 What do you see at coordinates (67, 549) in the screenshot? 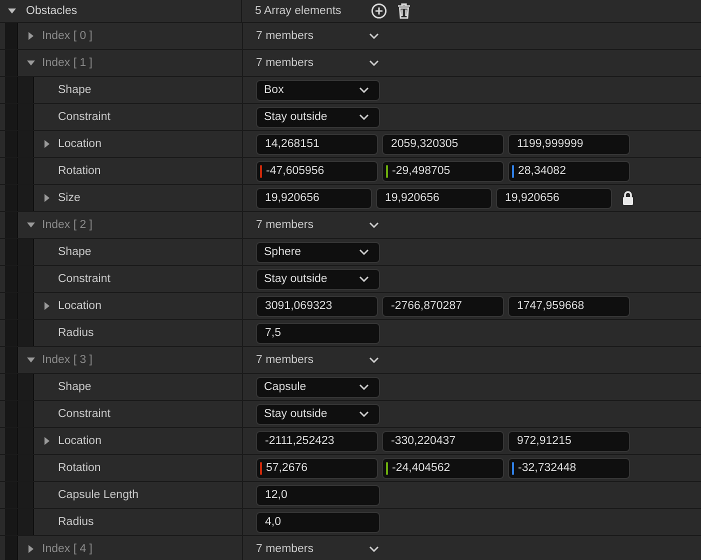
I see `index-label: Index [ 4 ]` at bounding box center [67, 549].